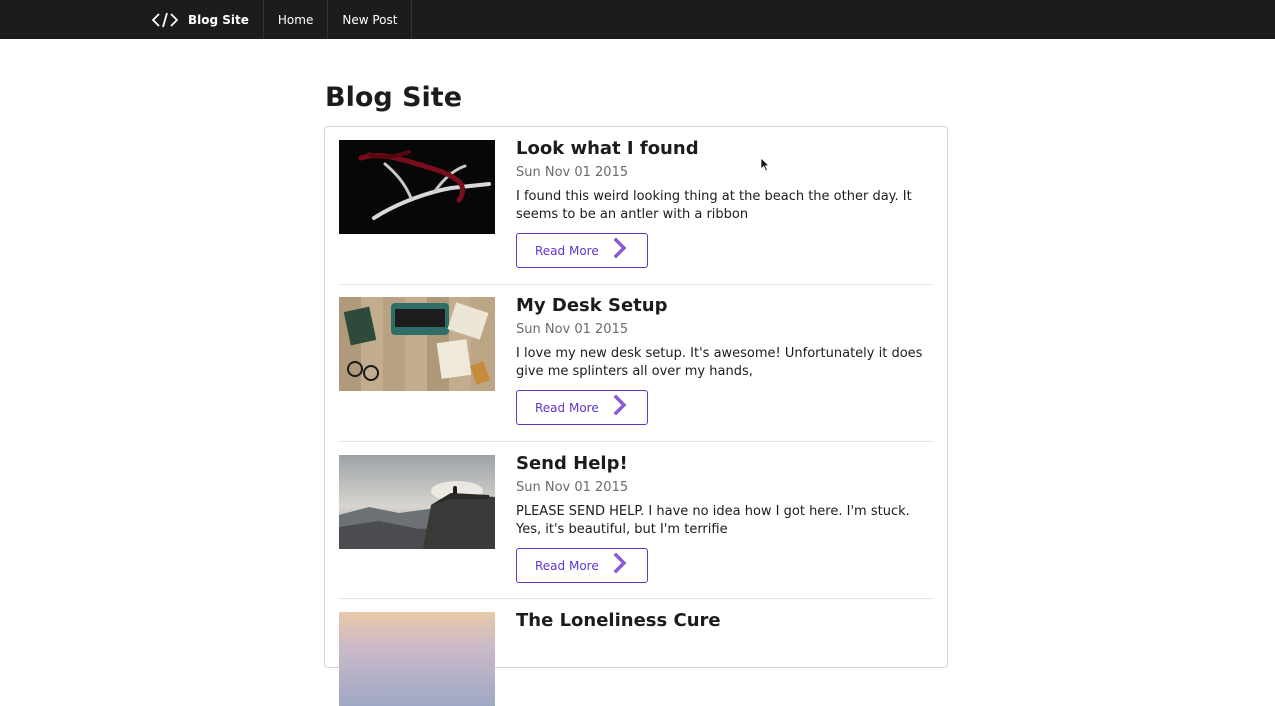  Describe the element at coordinates (417, 344) in the screenshot. I see `post-image-desk` at that location.